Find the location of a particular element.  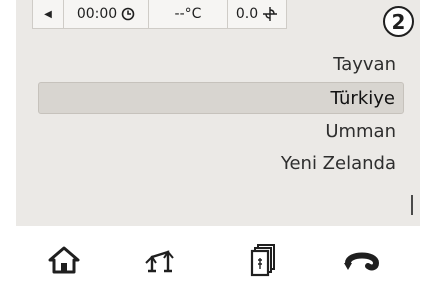

page-number-badge: 2 is located at coordinates (398, 21).